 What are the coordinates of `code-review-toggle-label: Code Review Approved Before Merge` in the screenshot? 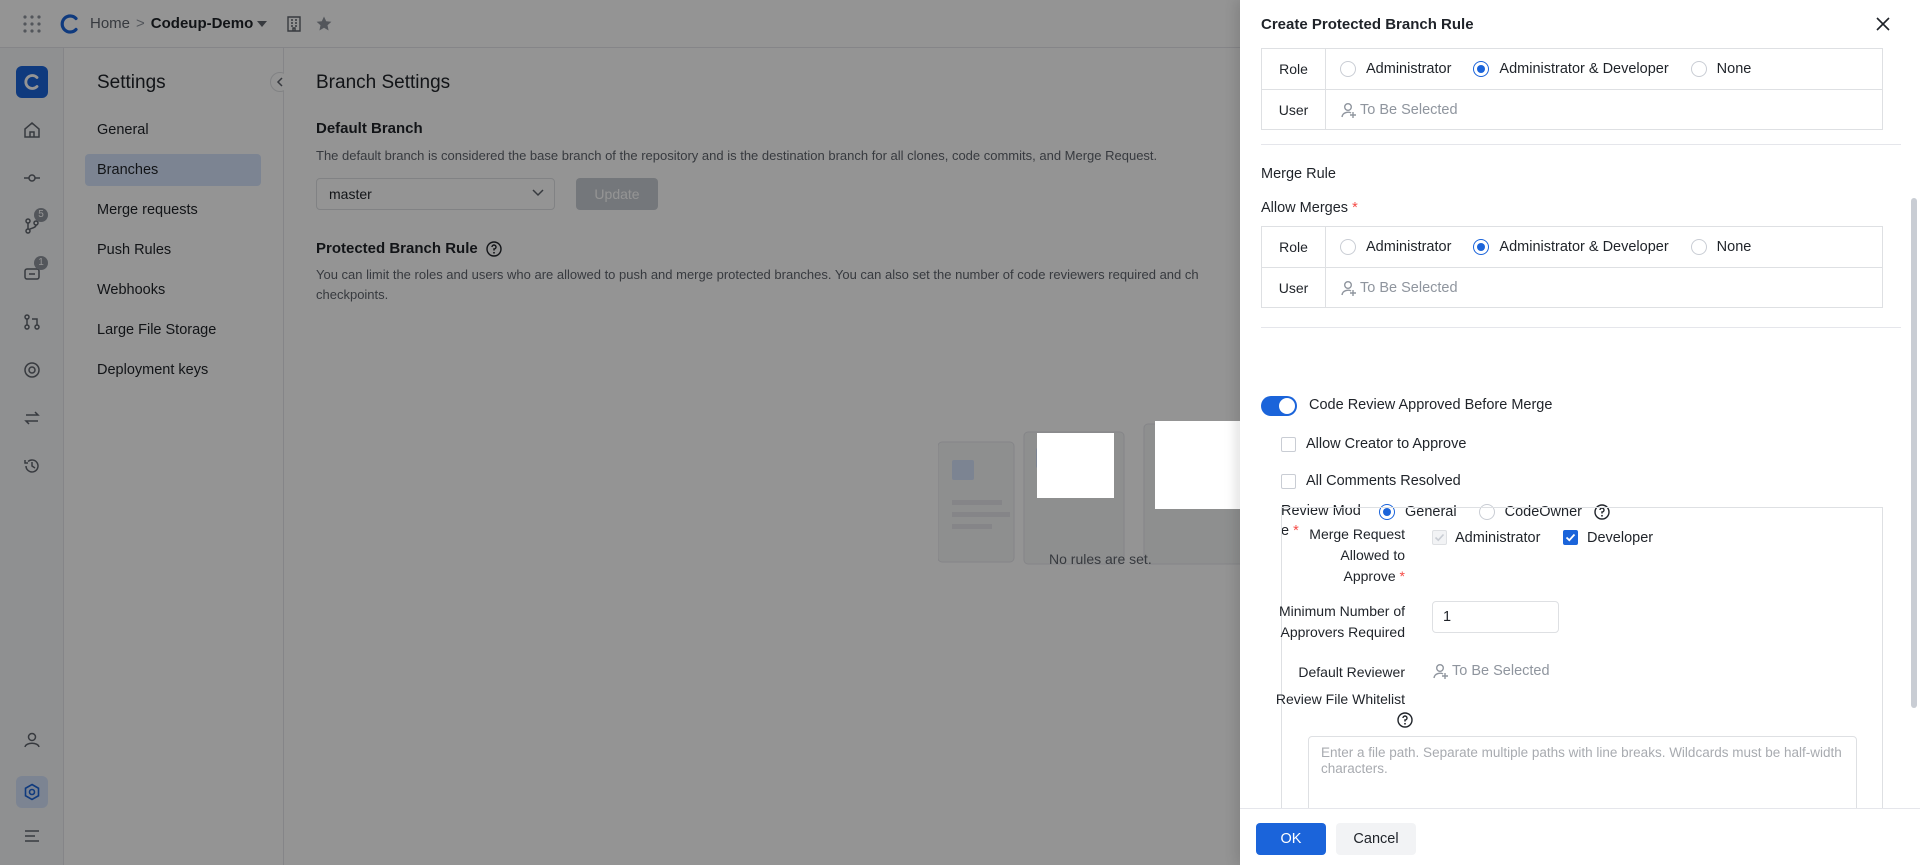 It's located at (1431, 405).